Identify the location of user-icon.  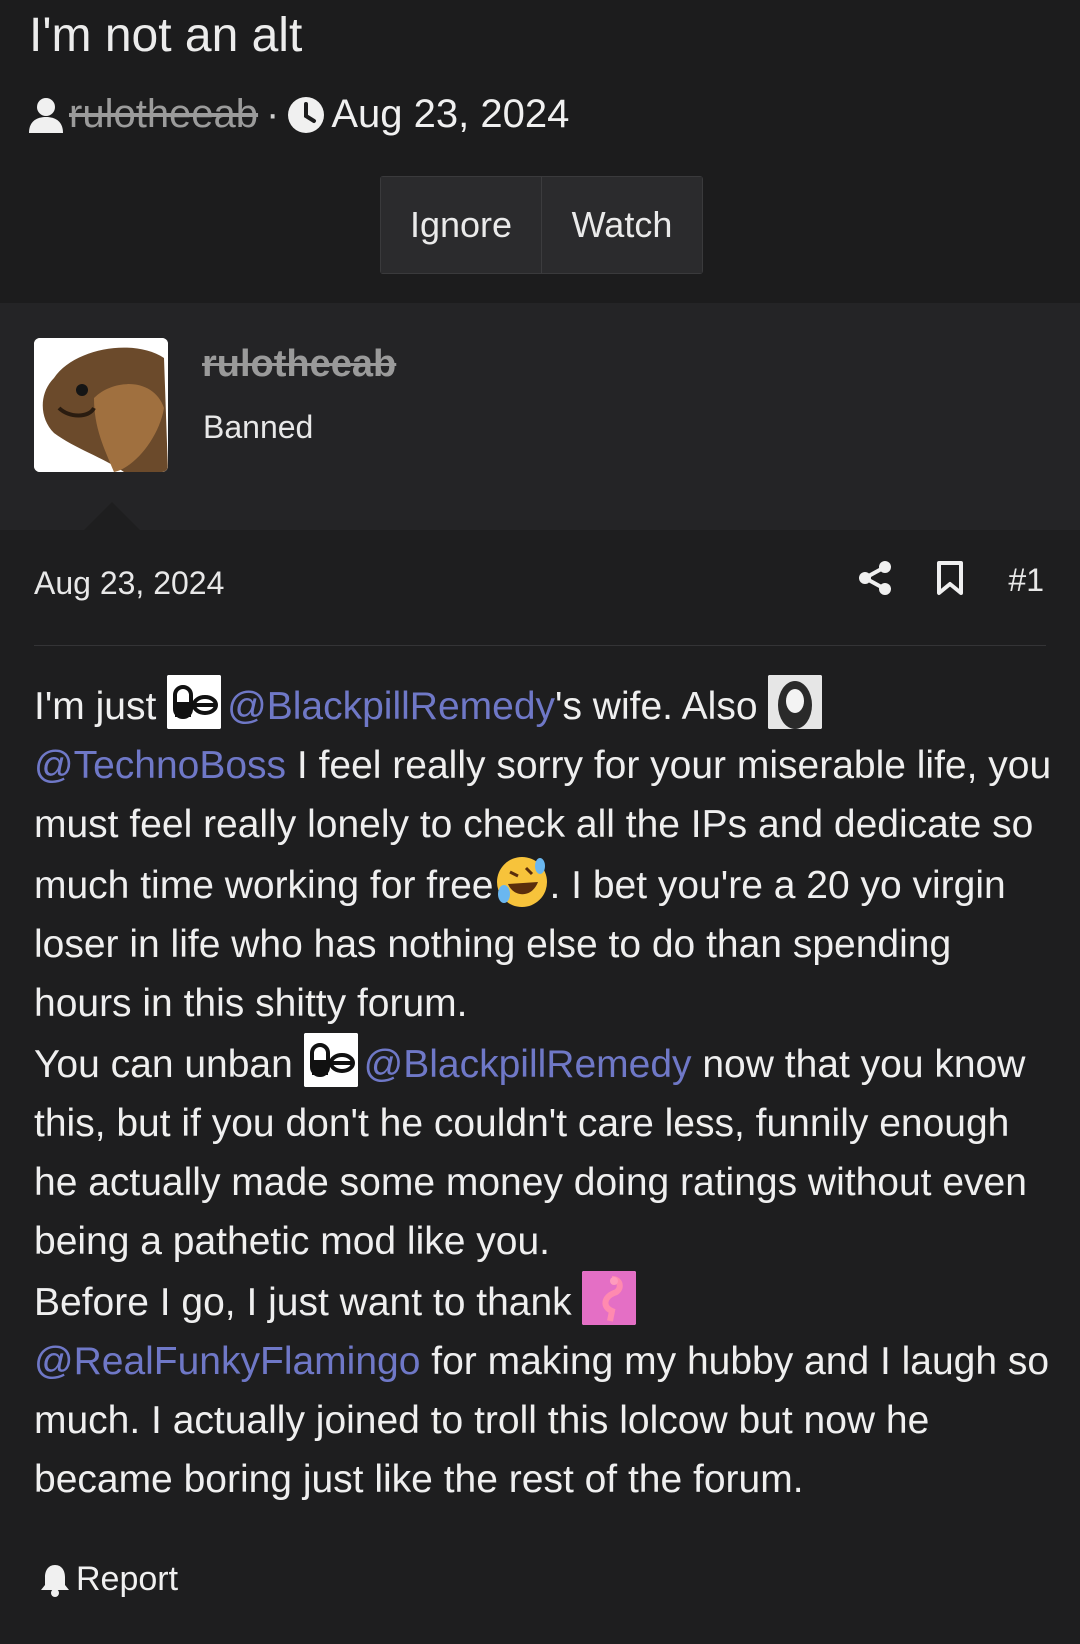
(46, 115).